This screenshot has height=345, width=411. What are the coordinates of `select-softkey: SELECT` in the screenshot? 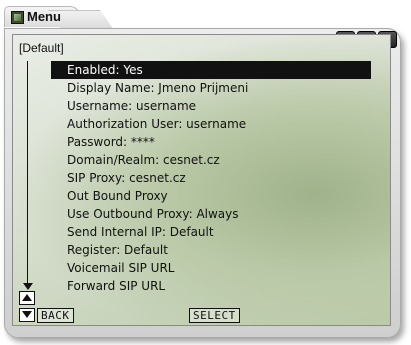 It's located at (214, 315).